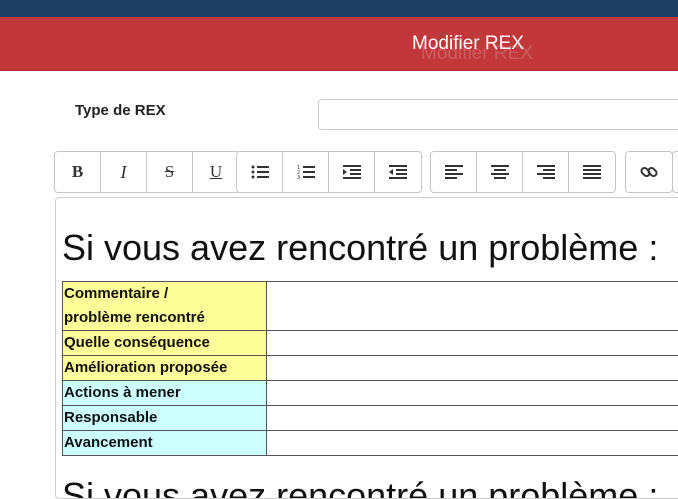 The image size is (678, 499). What do you see at coordinates (675, 172) in the screenshot?
I see `more-tools-group` at bounding box center [675, 172].